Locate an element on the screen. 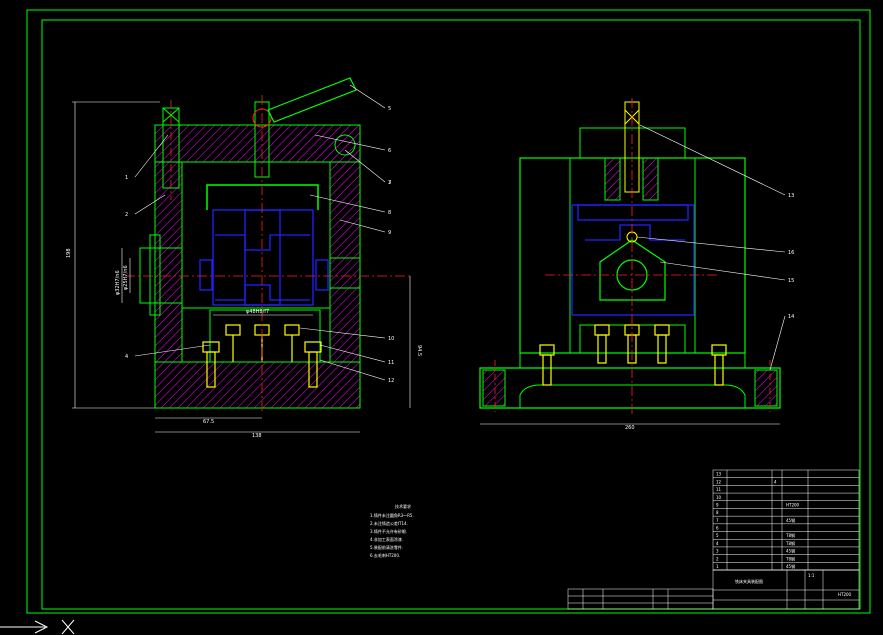 The width and height of the screenshot is (883, 635). side-balloon-16: 16 is located at coordinates (791, 253).